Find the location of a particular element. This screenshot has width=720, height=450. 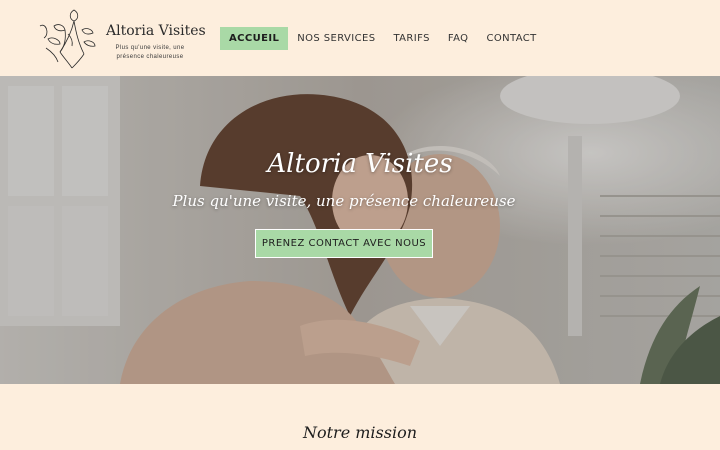

nav-item-tarifs: TARIFS is located at coordinates (411, 38).